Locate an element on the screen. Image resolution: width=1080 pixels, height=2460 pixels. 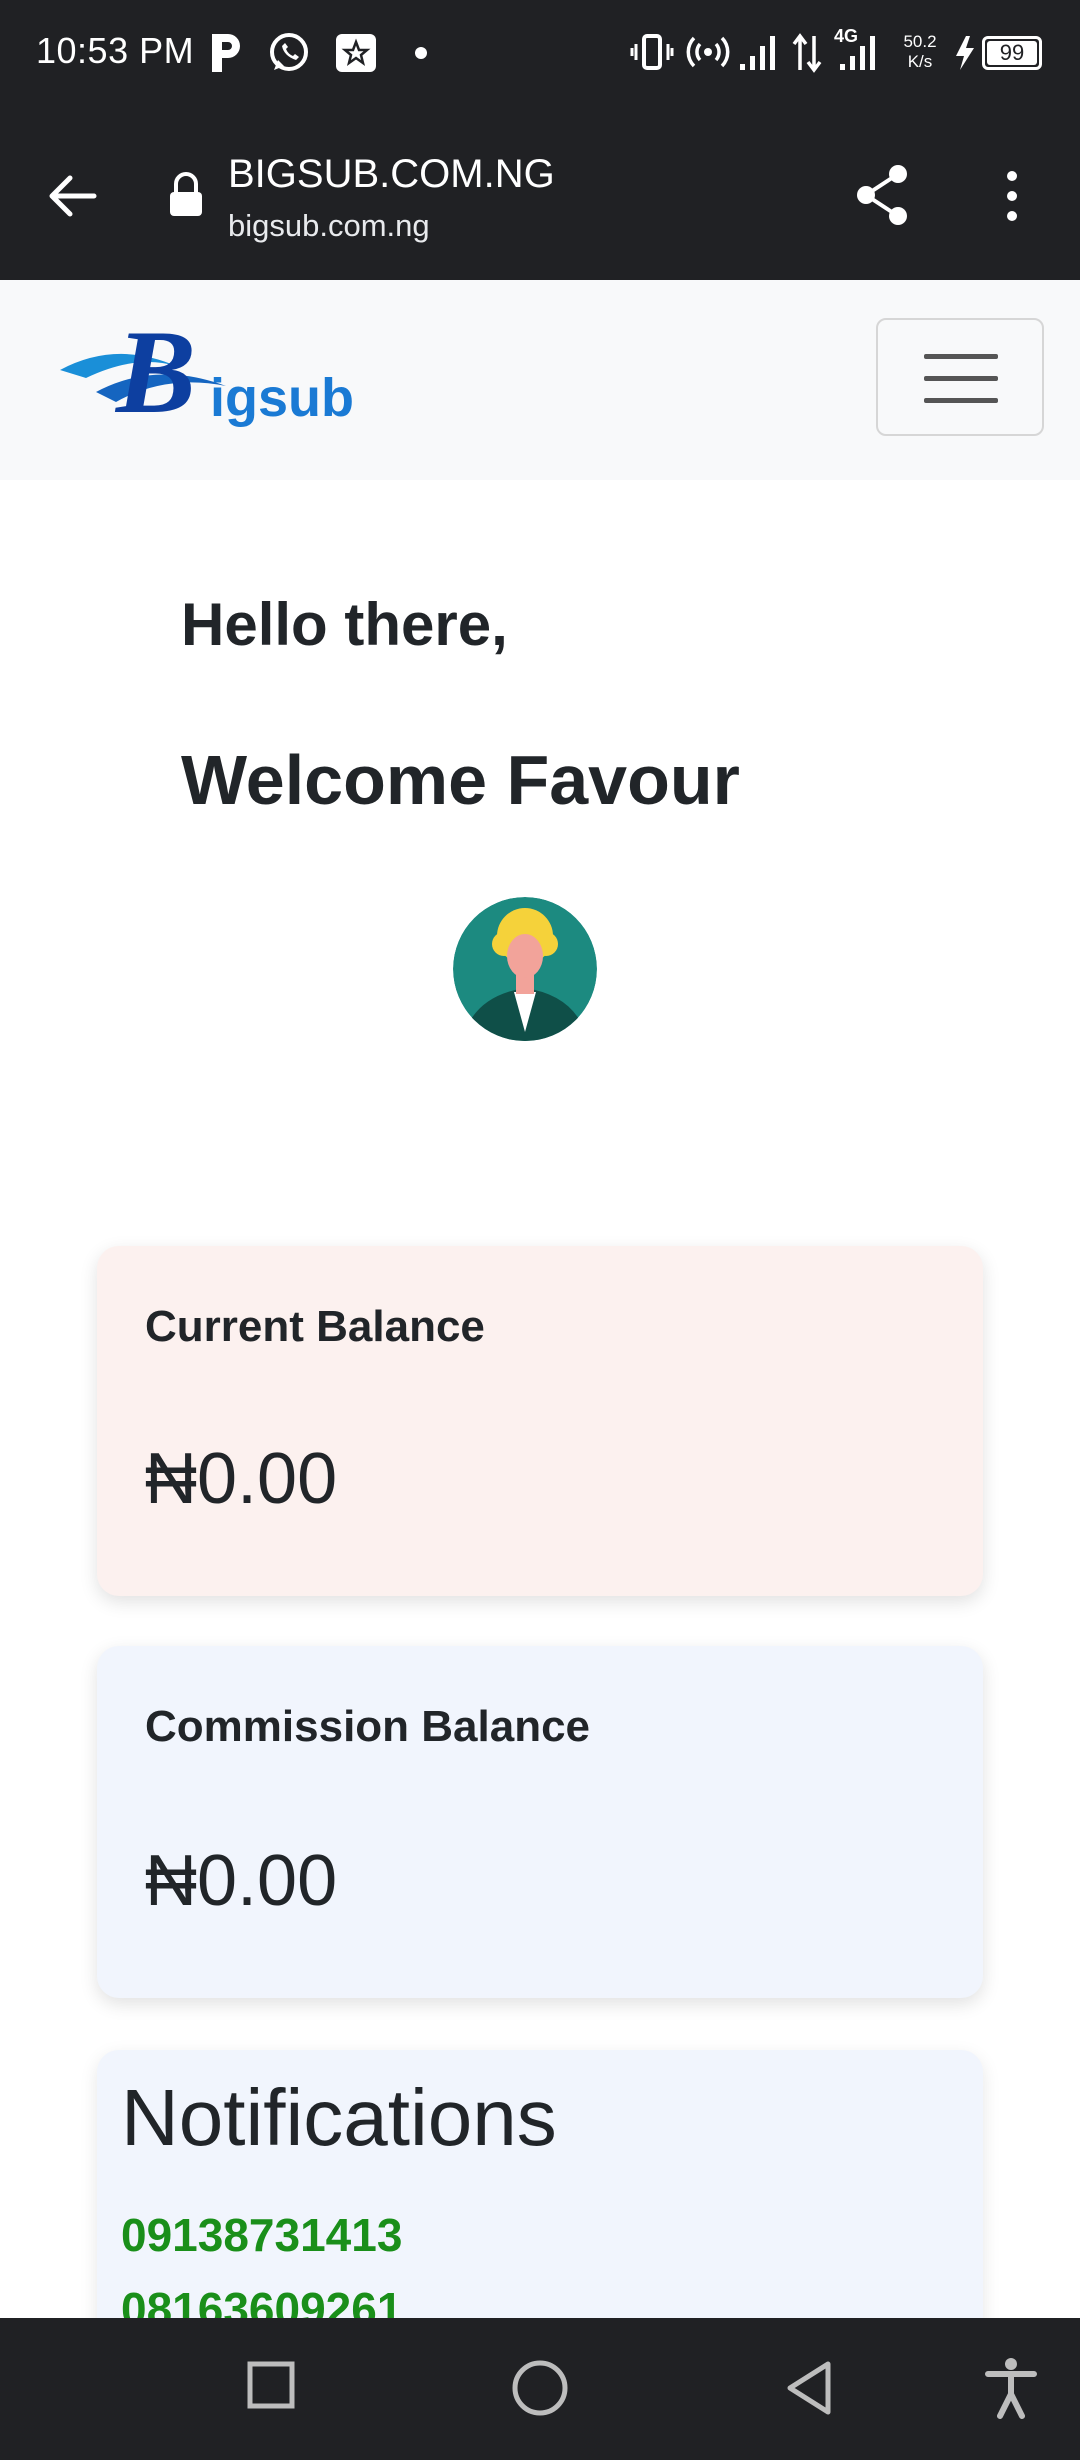
data-arrows-icon is located at coordinates (807, 53).